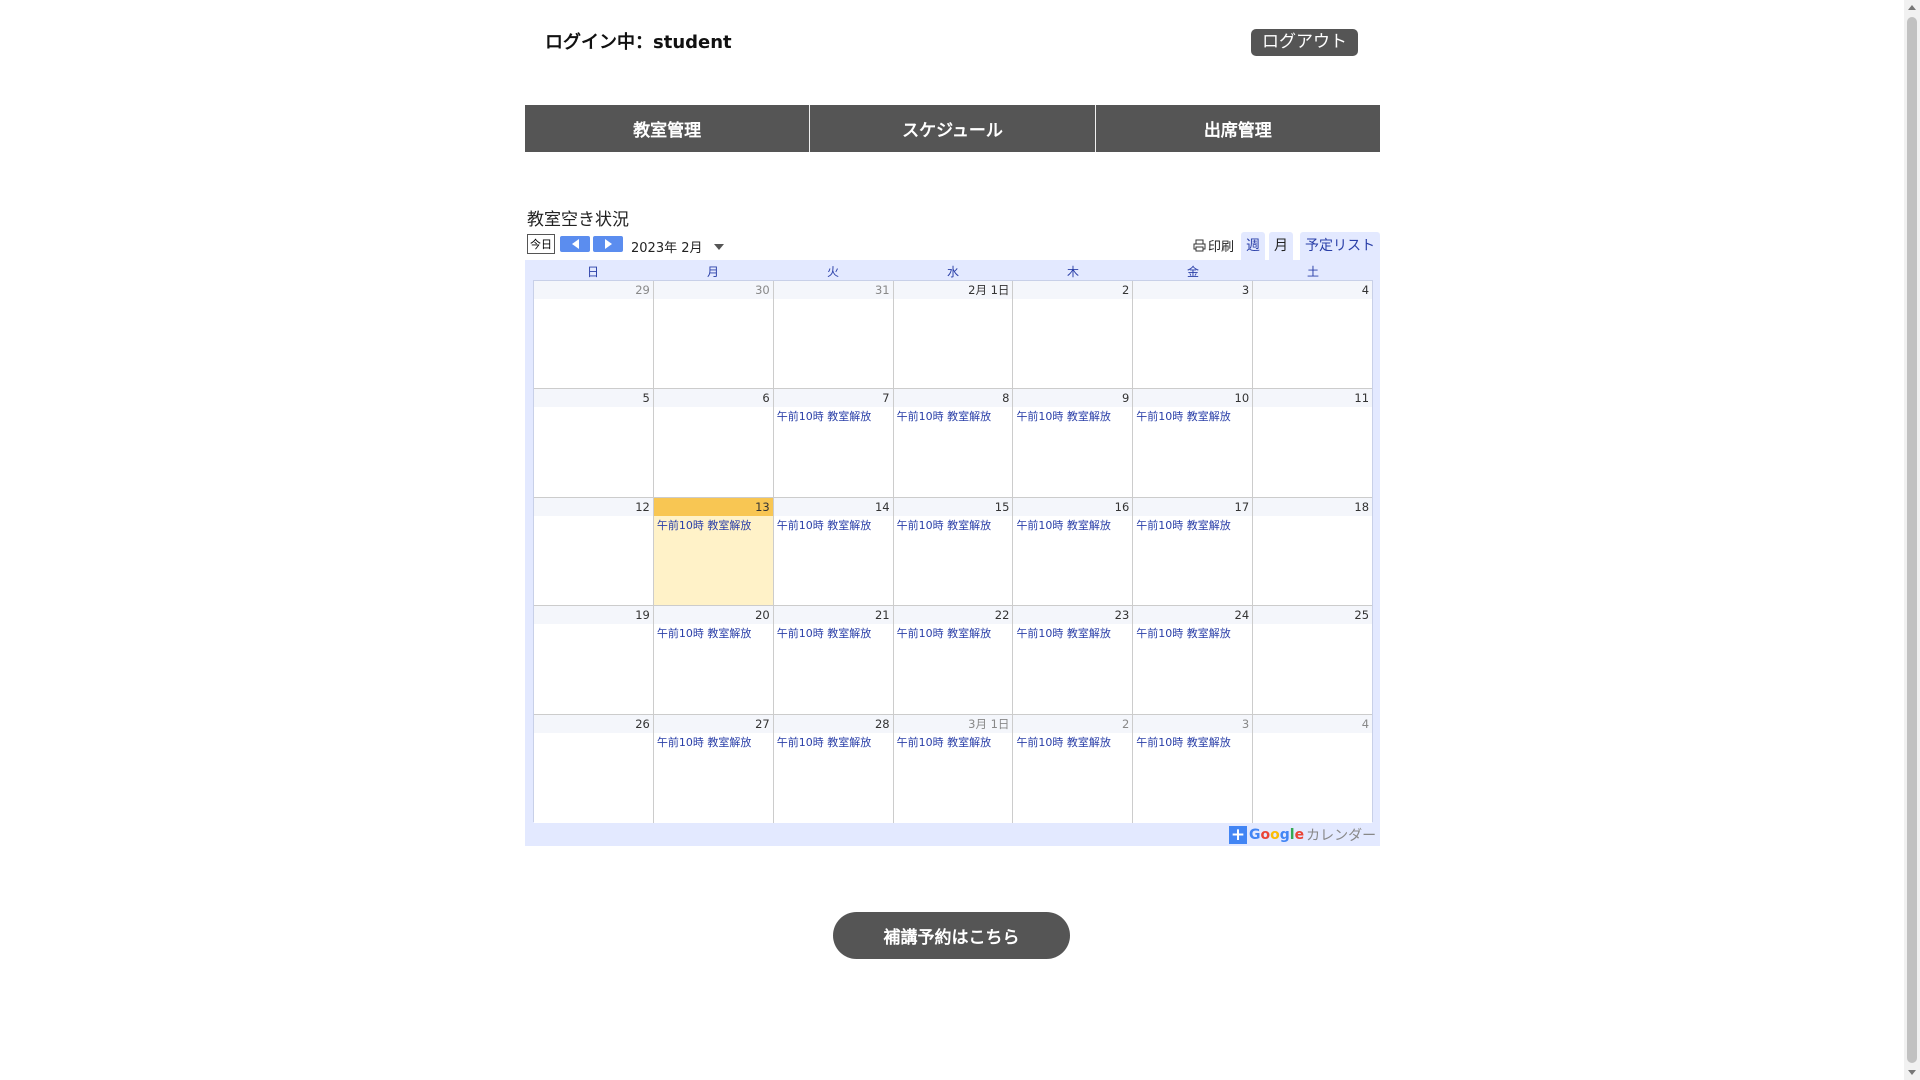  I want to click on day-number: 3月 1日, so click(953, 723).